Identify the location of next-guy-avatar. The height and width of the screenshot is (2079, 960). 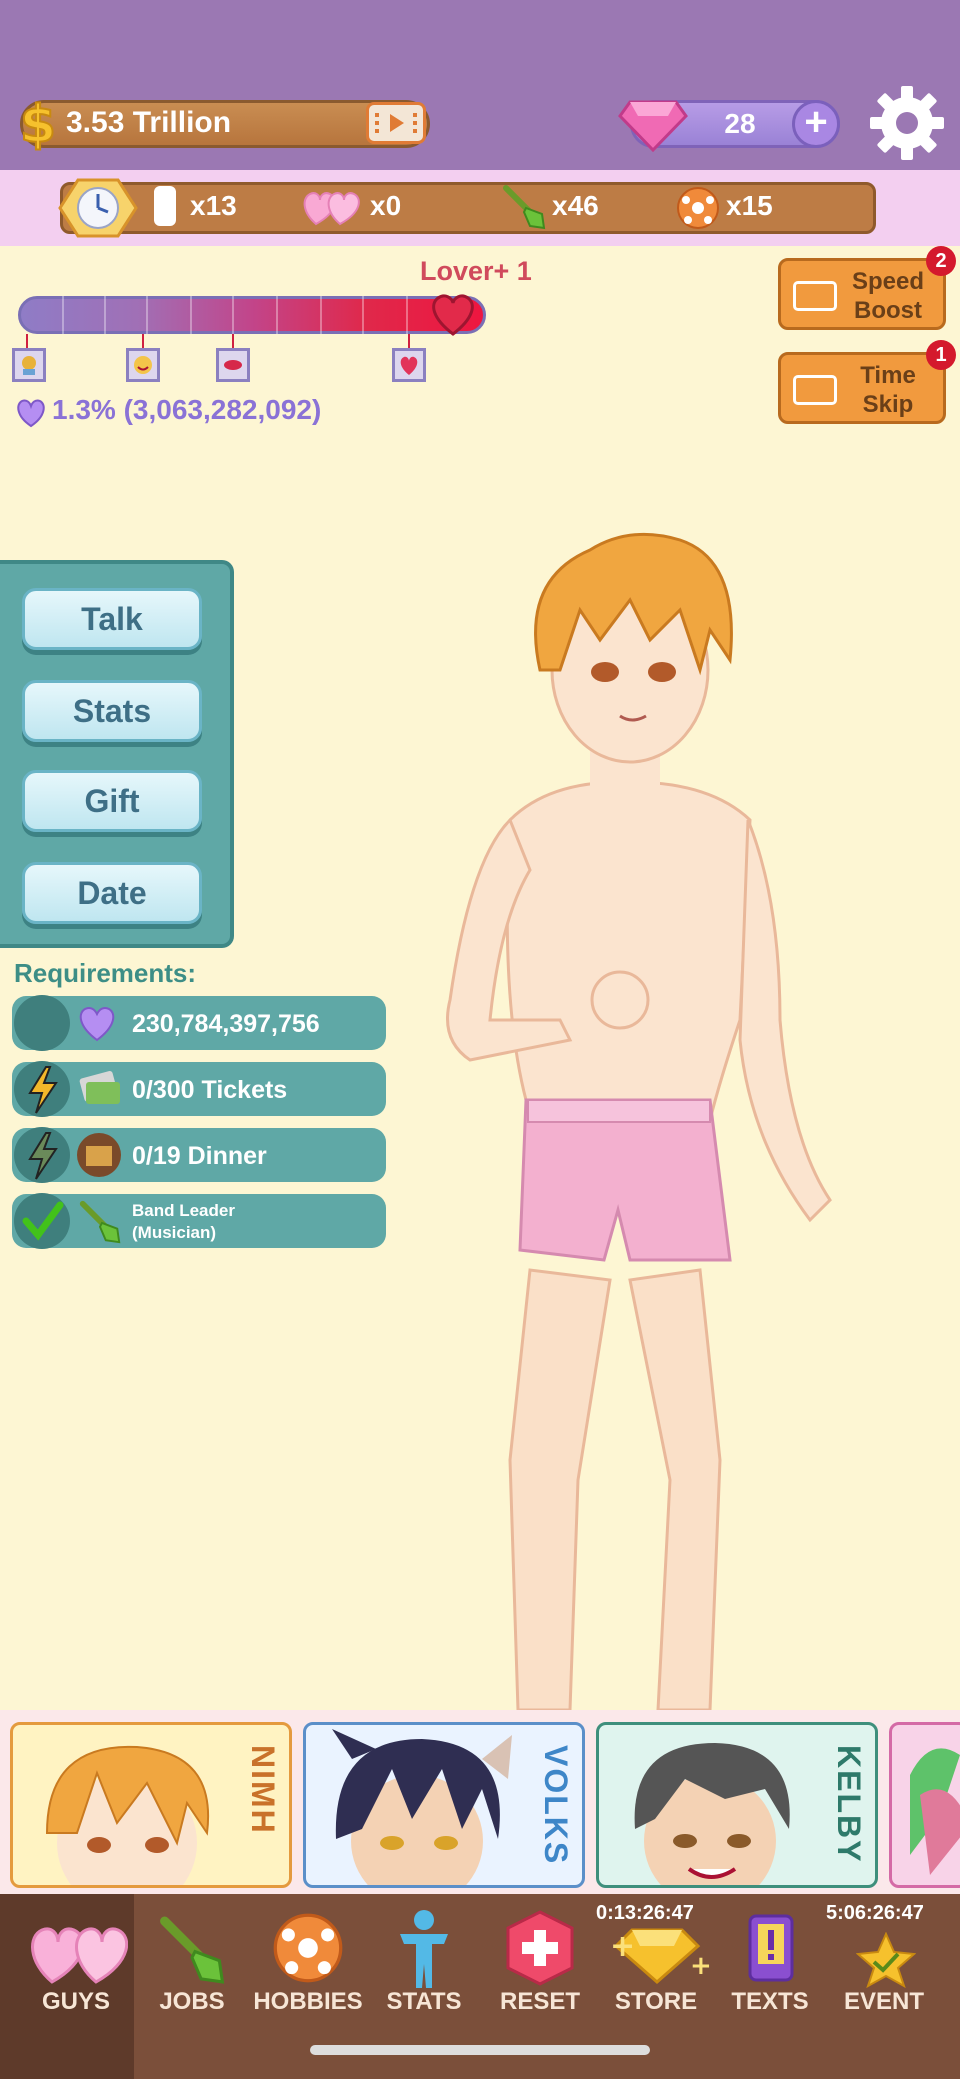
(935, 1811).